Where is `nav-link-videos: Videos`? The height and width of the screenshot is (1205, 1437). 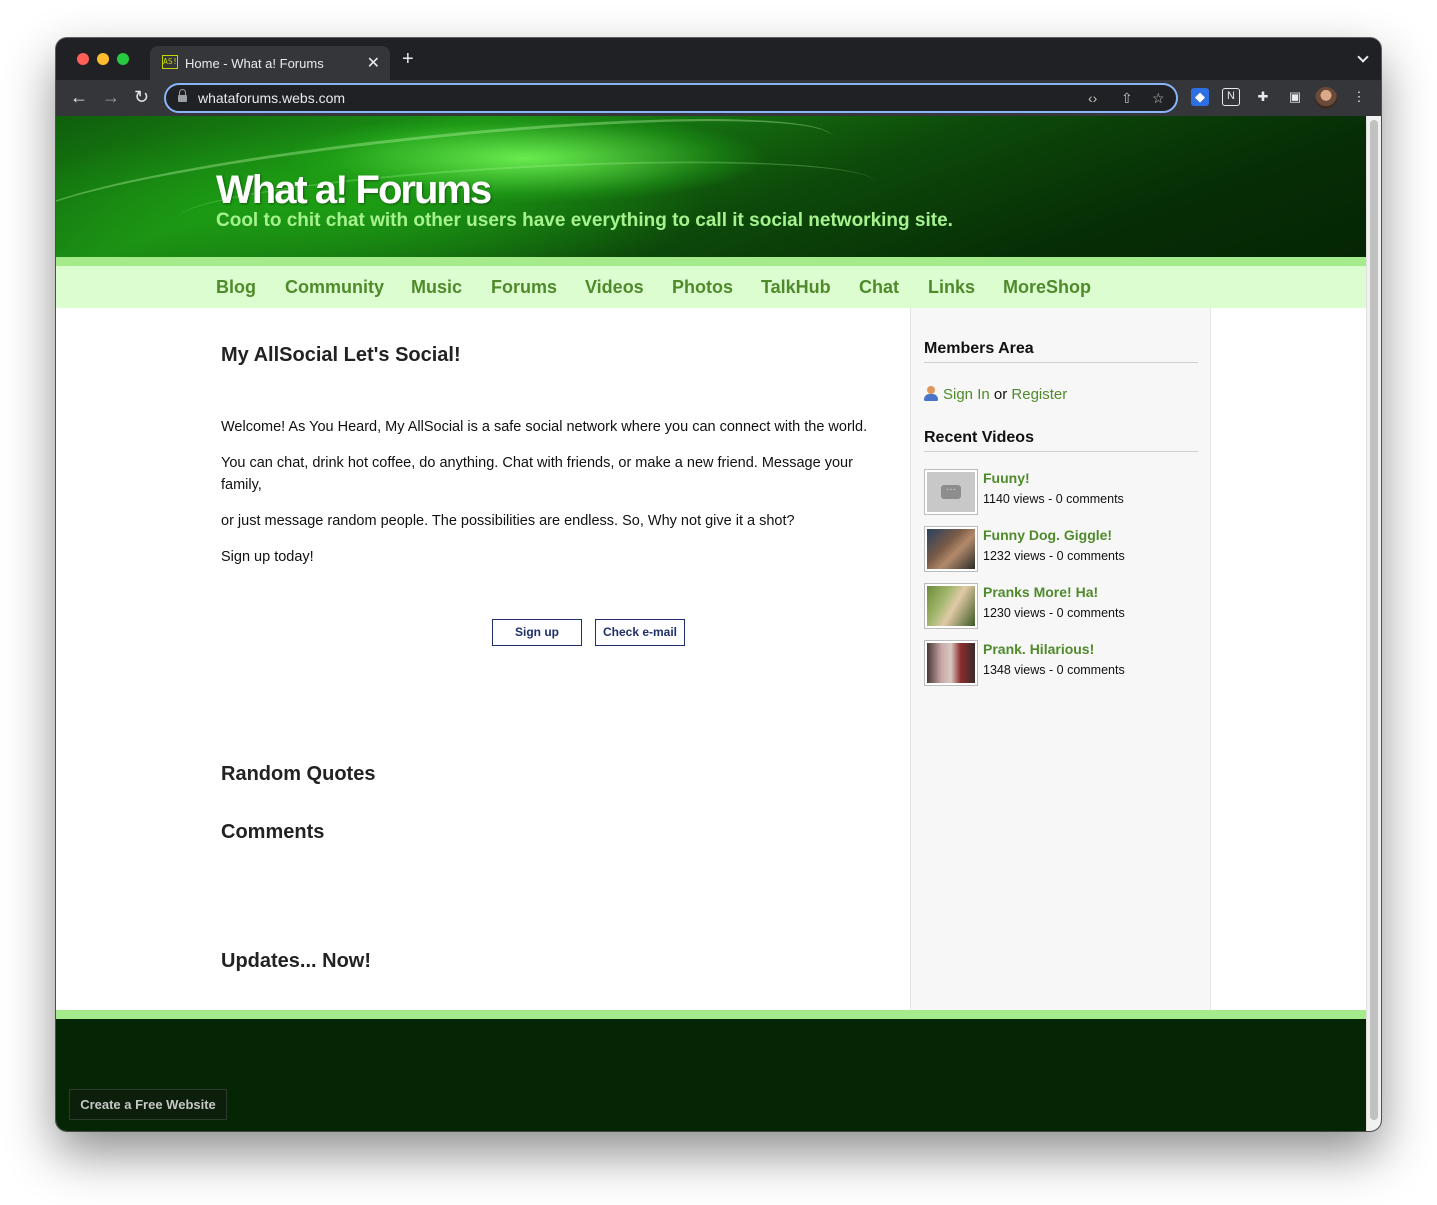
nav-link-videos: Videos is located at coordinates (614, 287).